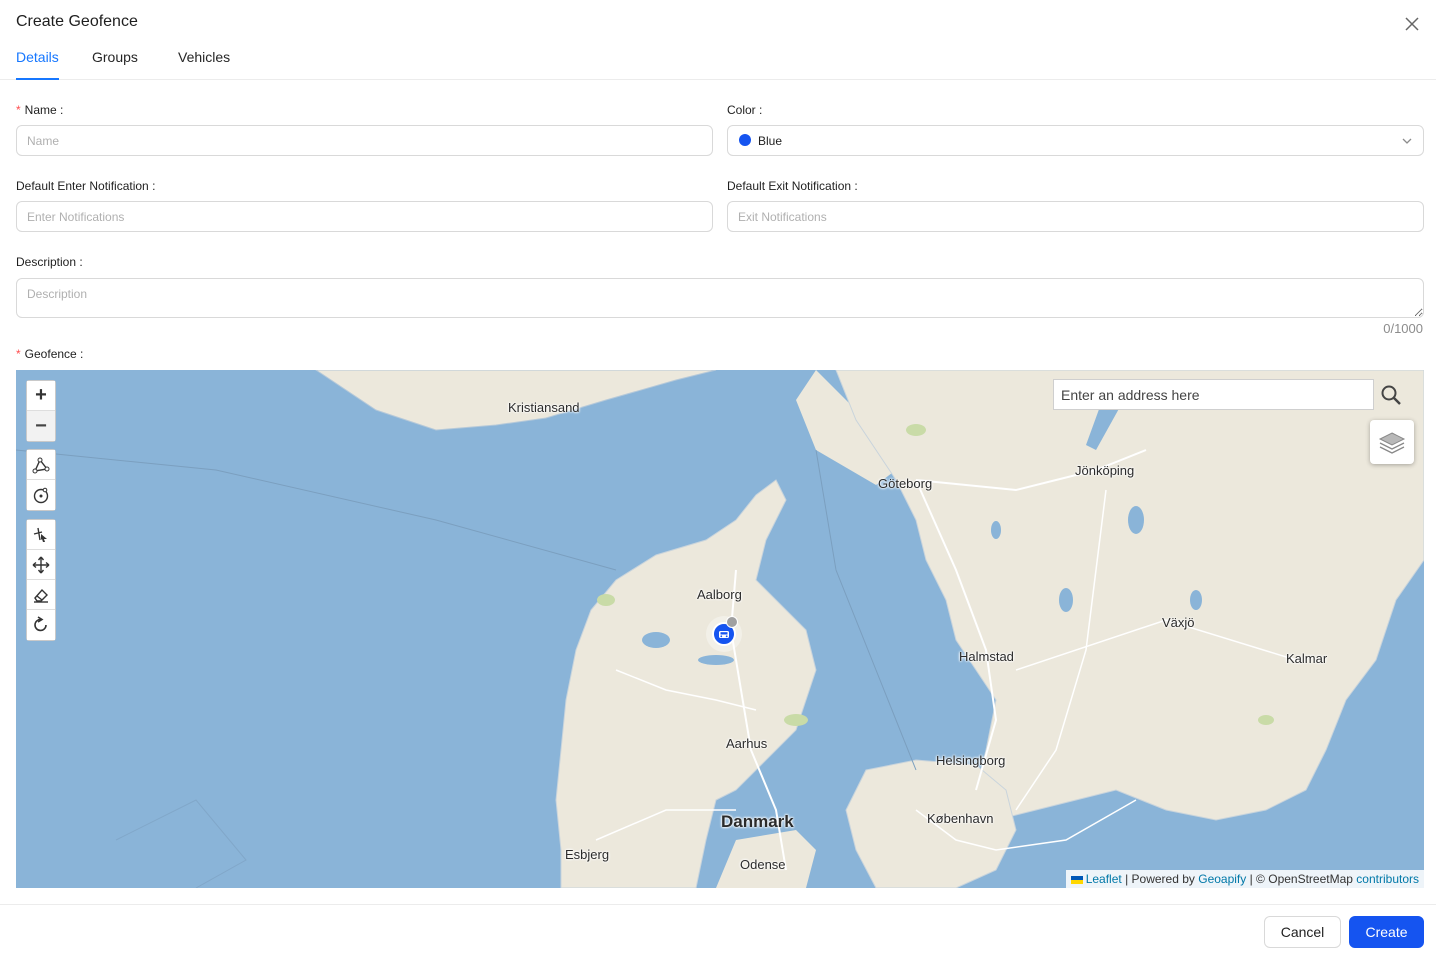 The height and width of the screenshot is (956, 1436). I want to click on eraser-icon, so click(41, 595).